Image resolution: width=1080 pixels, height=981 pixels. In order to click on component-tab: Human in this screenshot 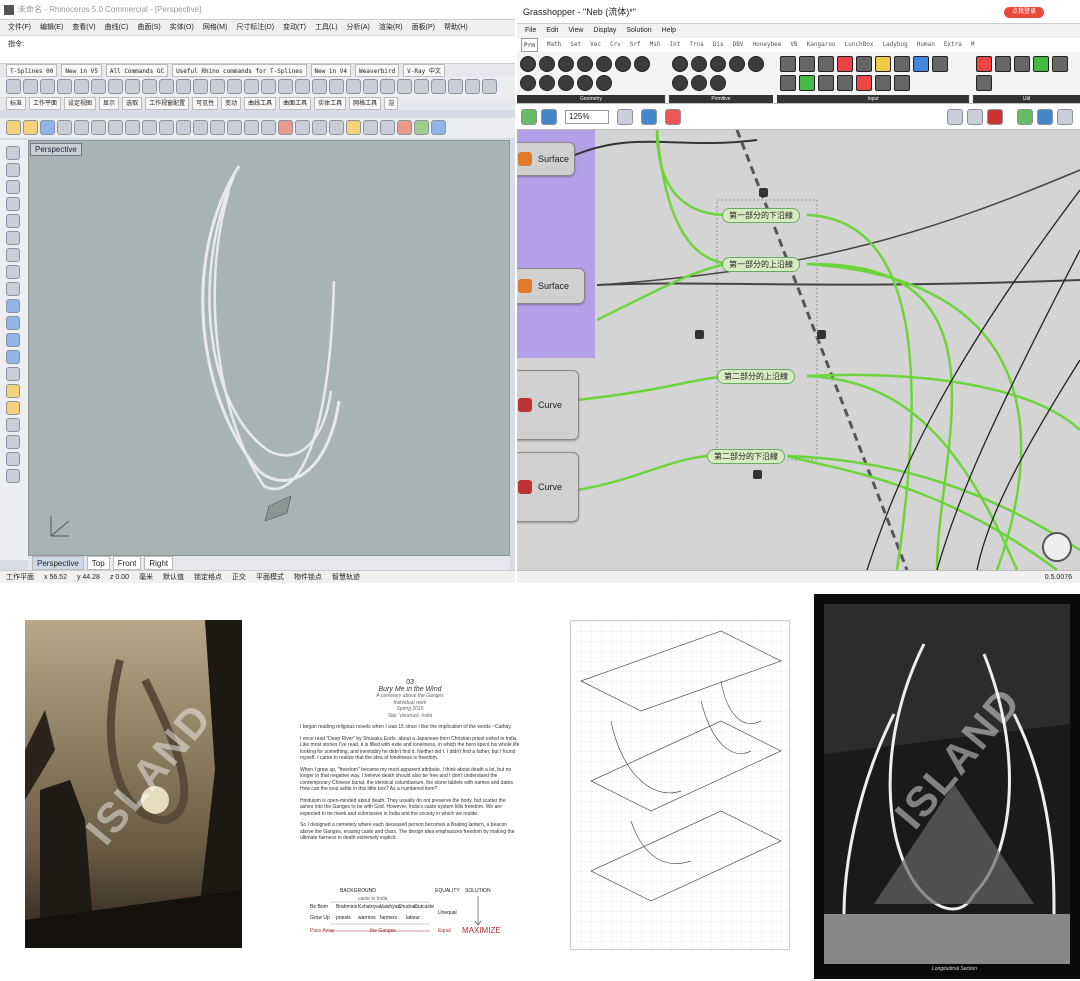, I will do `click(926, 45)`.